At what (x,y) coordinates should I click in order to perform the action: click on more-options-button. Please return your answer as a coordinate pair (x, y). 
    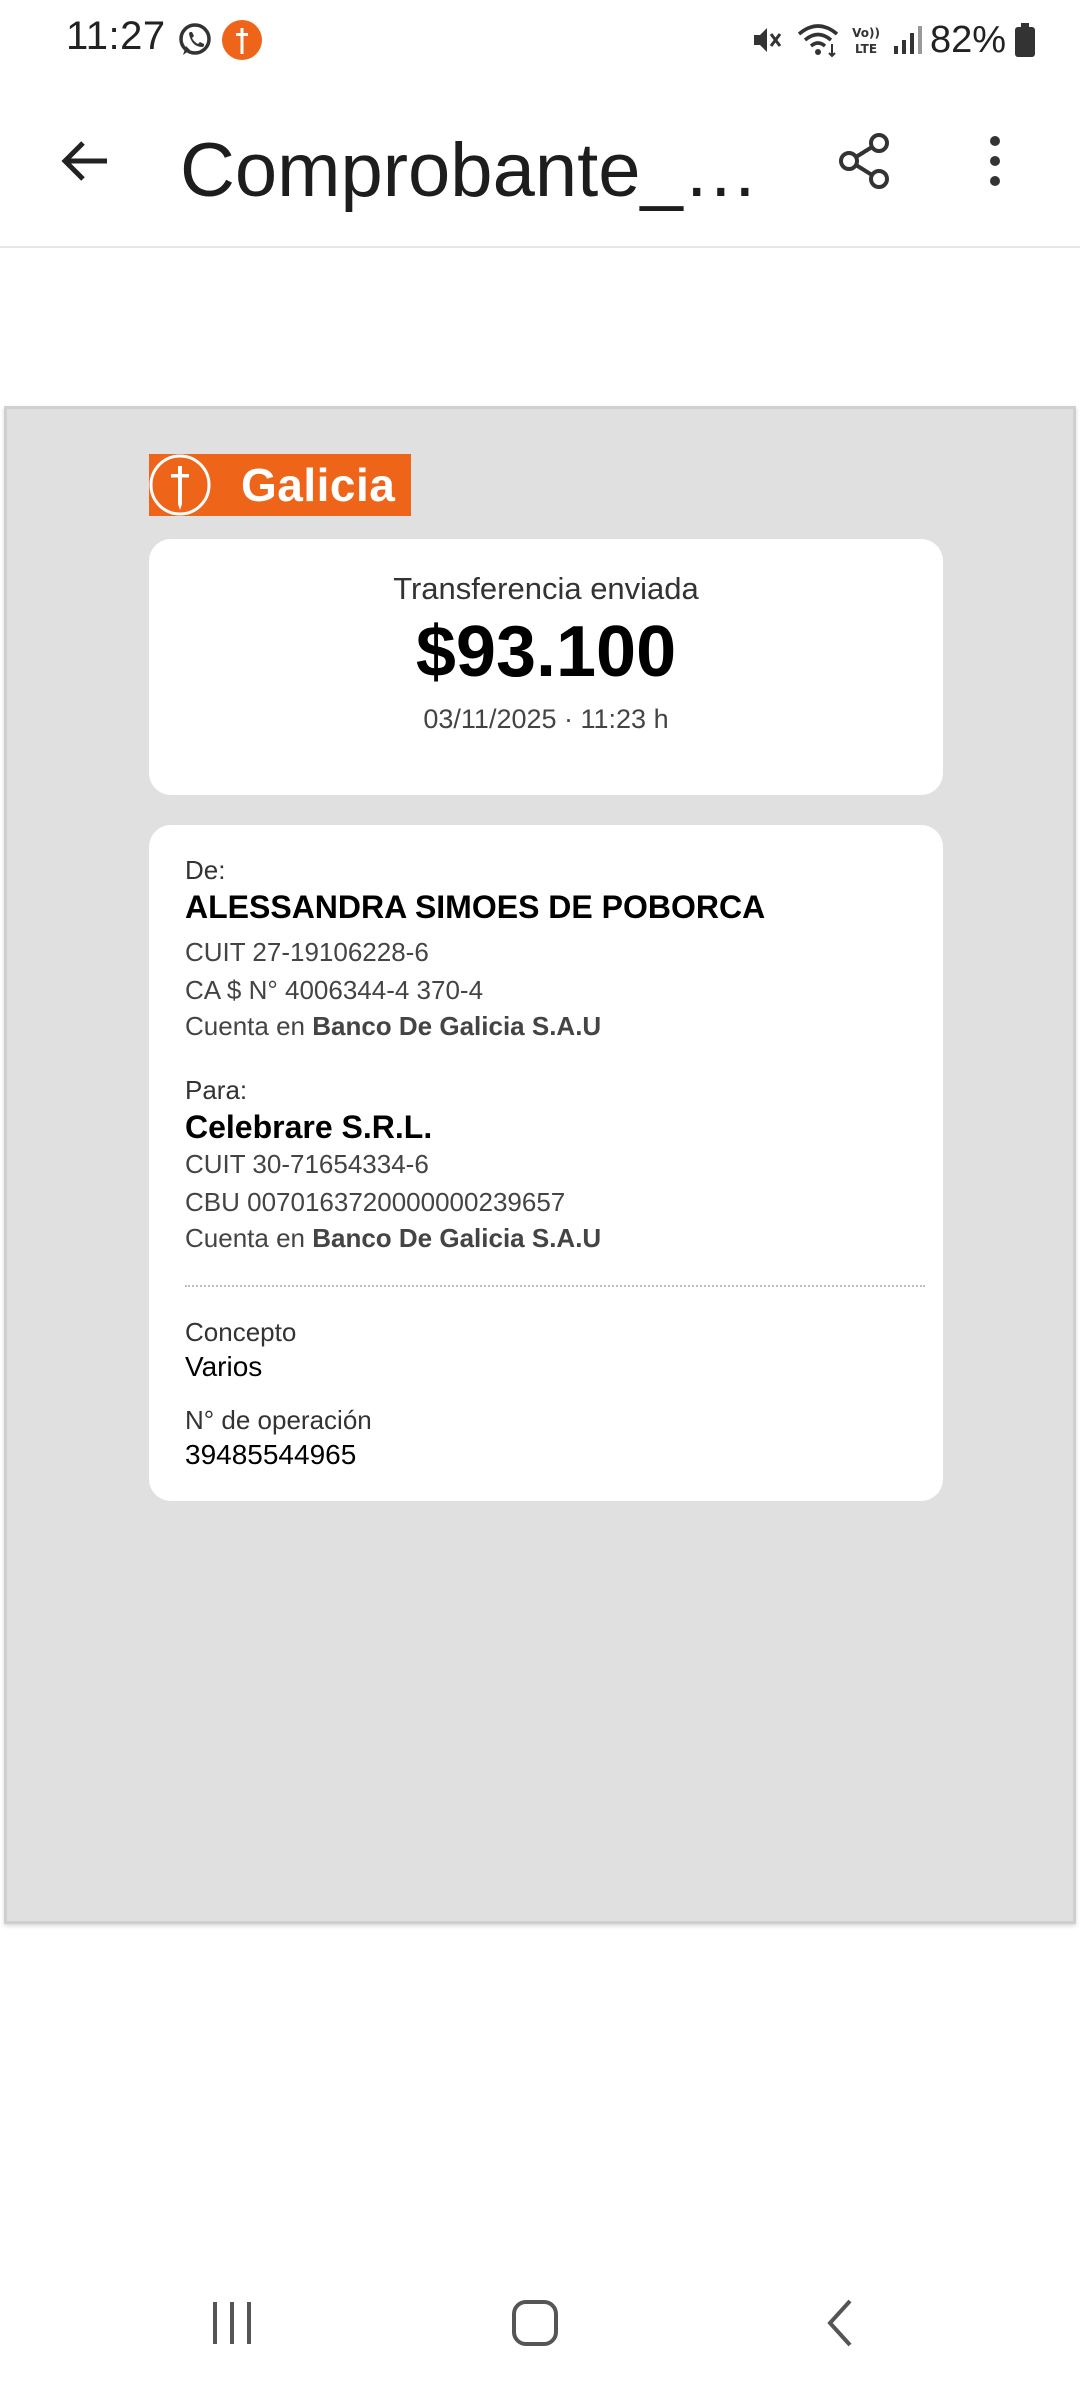
    Looking at the image, I should click on (995, 161).